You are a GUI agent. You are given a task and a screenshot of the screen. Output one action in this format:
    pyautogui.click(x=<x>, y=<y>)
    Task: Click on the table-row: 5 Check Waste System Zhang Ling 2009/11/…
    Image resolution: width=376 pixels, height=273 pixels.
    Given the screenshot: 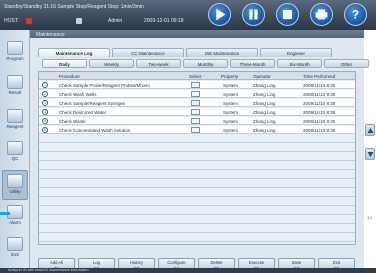 What is the action you would take?
    pyautogui.click(x=197, y=121)
    